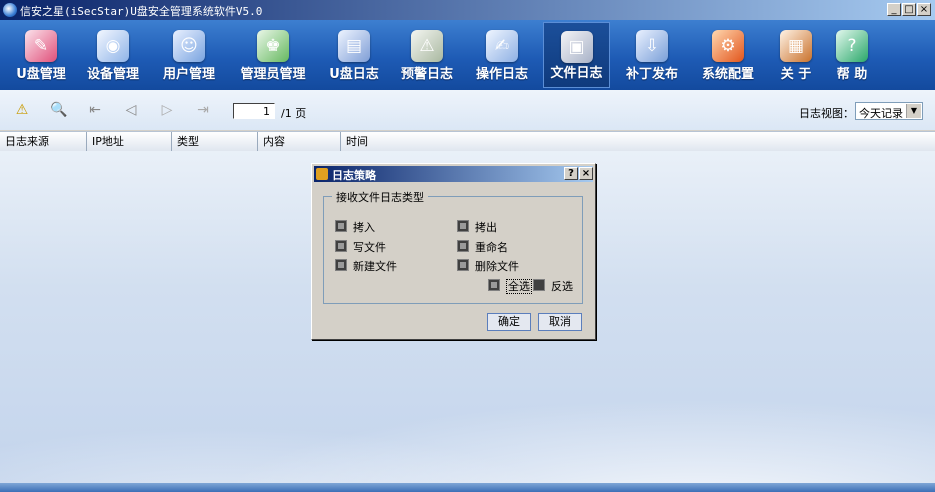  I want to click on app-icon, so click(10, 10).